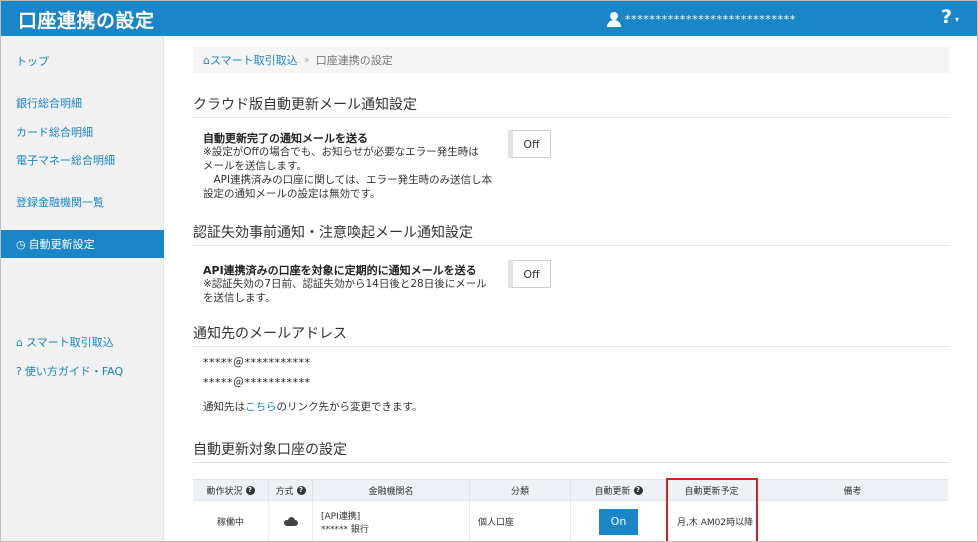 The image size is (978, 542). What do you see at coordinates (345, 529) in the screenshot?
I see `institution-name: ****** 銀行` at bounding box center [345, 529].